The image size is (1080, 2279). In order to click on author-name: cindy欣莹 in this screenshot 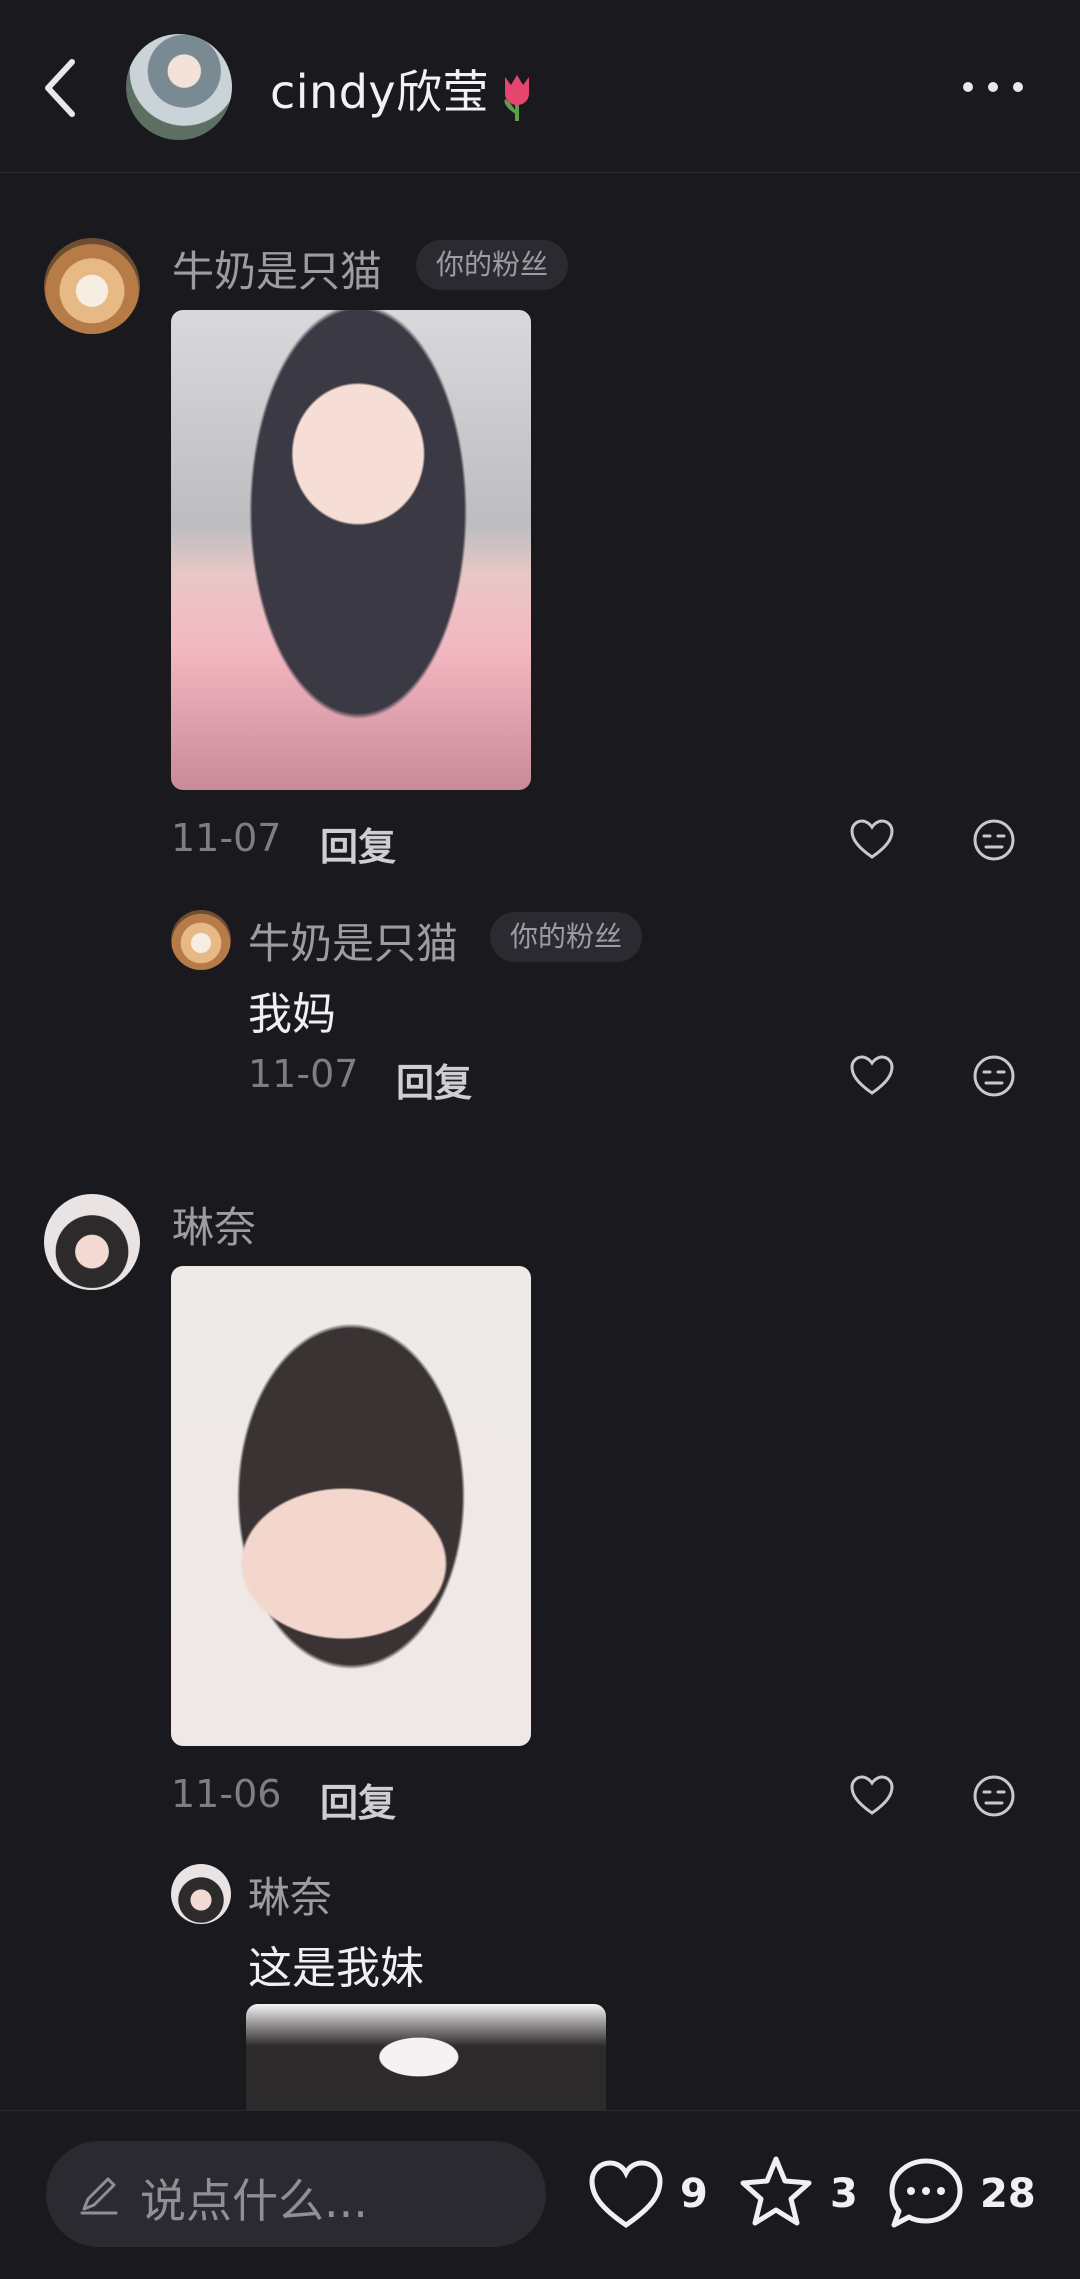, I will do `click(403, 89)`.